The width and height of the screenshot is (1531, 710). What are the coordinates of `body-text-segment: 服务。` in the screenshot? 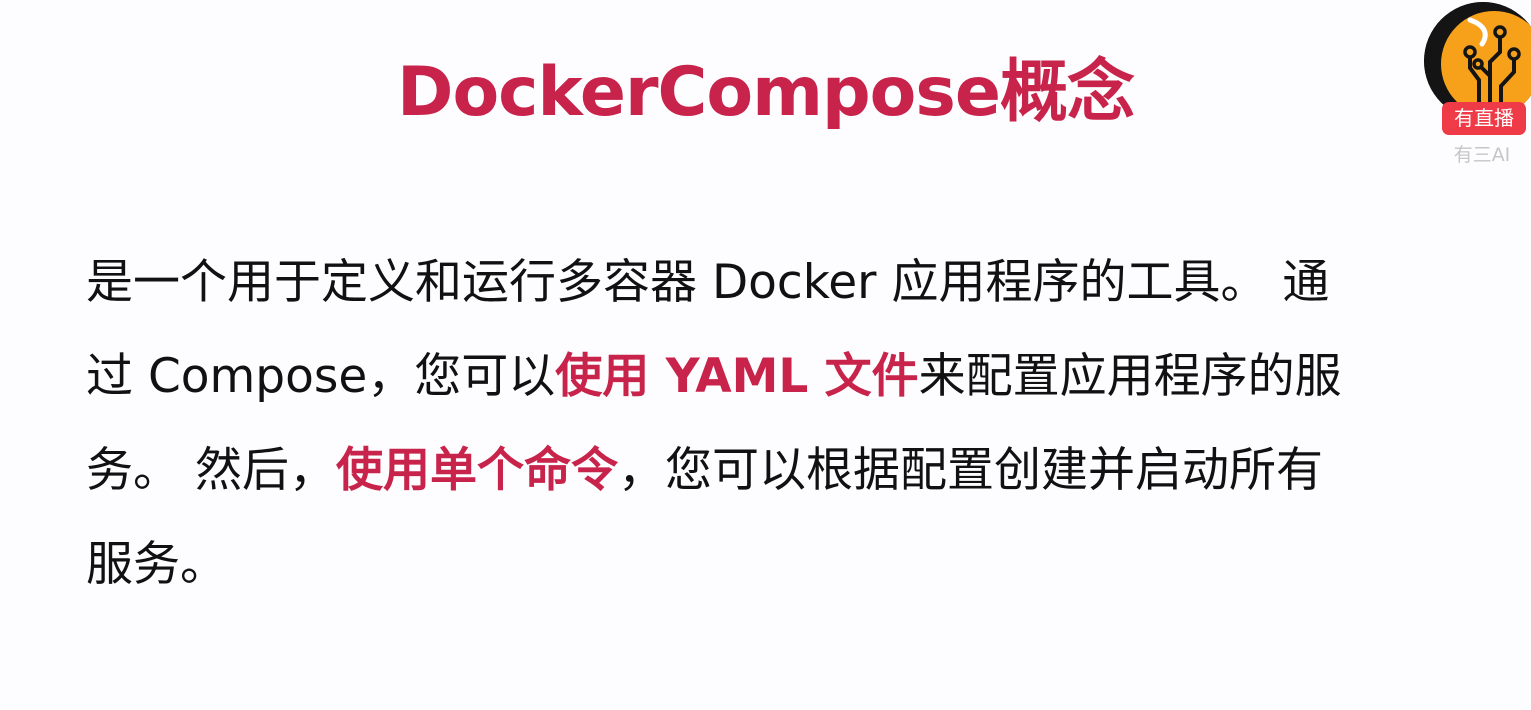 It's located at (156, 564).